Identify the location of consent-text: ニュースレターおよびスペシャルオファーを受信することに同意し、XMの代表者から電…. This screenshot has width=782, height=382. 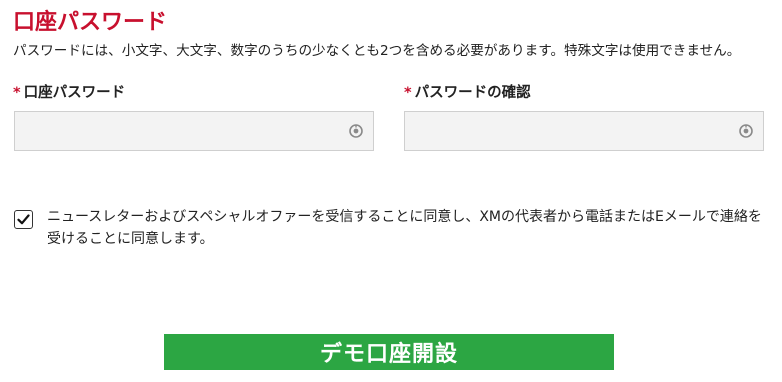
(404, 228).